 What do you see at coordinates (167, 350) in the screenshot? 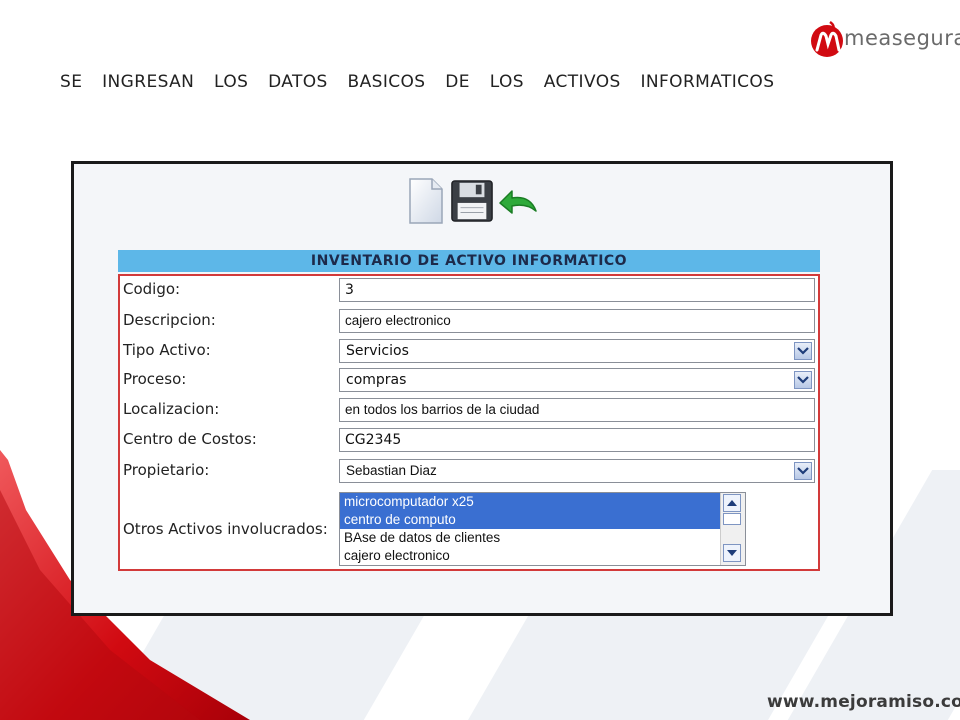
I see `tipo-activo-label: Tipo Activo:` at bounding box center [167, 350].